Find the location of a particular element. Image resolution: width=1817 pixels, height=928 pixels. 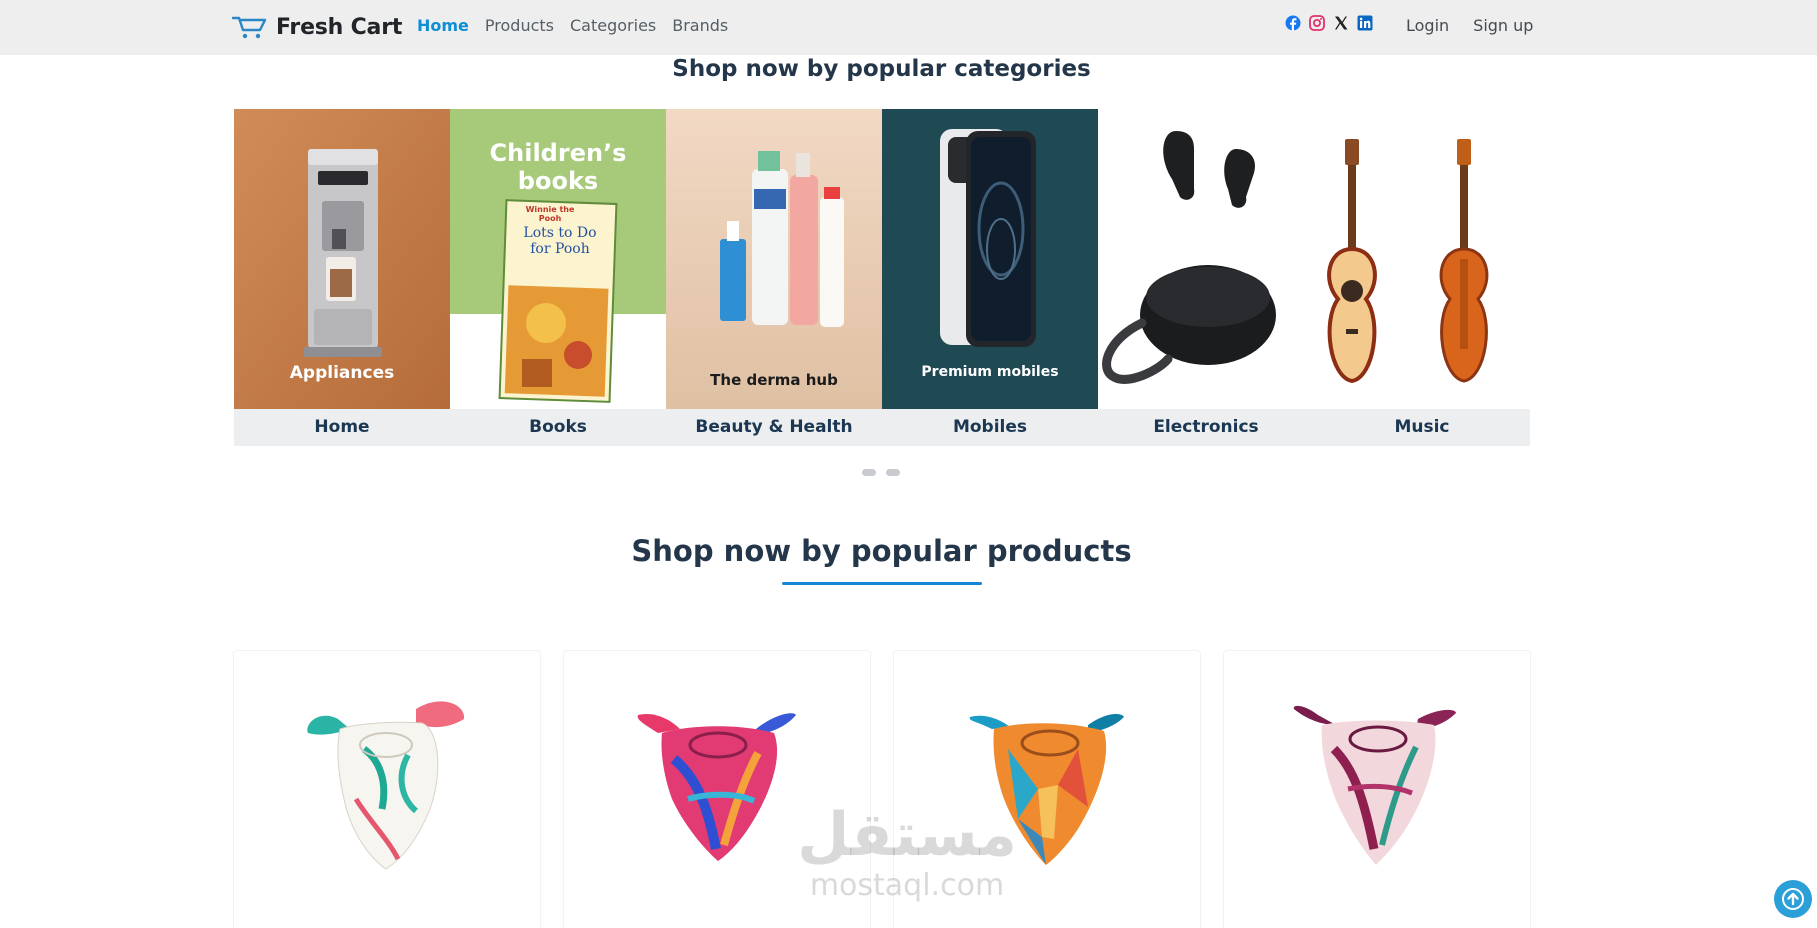

category-image-text: Children’s books is located at coordinates (558, 167).